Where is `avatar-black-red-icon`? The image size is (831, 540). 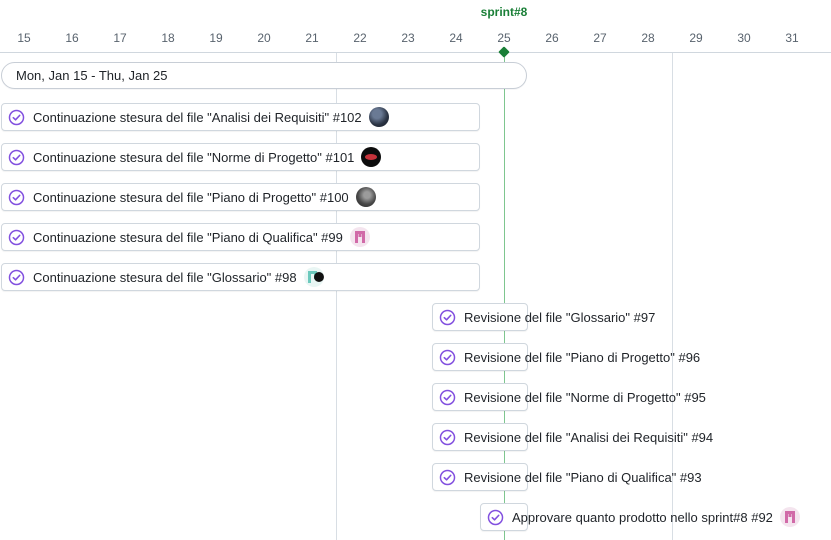 avatar-black-red-icon is located at coordinates (371, 157).